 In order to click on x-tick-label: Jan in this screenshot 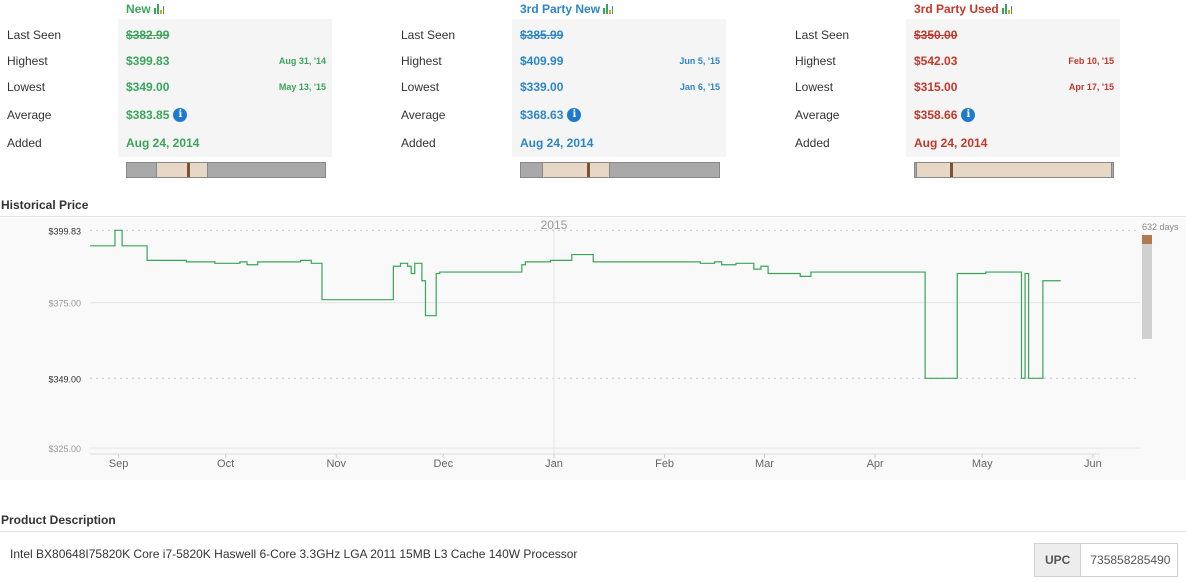, I will do `click(554, 464)`.